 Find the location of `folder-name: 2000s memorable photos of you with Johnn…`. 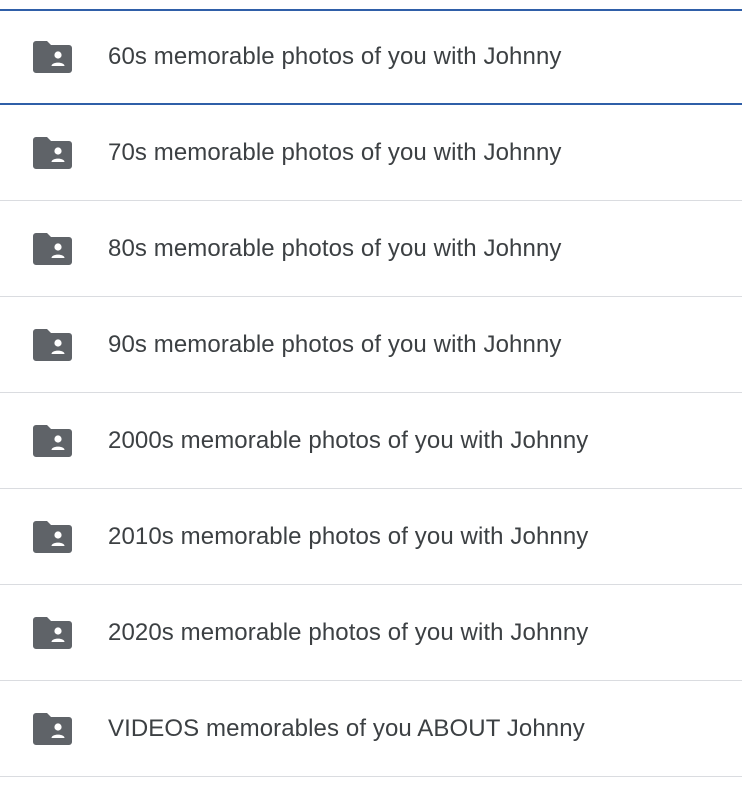

folder-name: 2000s memorable photos of you with Johnn… is located at coordinates (348, 440).